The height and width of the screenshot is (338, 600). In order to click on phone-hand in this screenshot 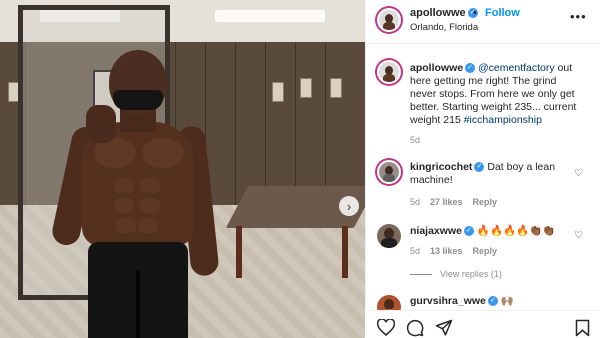, I will do `click(101, 124)`.